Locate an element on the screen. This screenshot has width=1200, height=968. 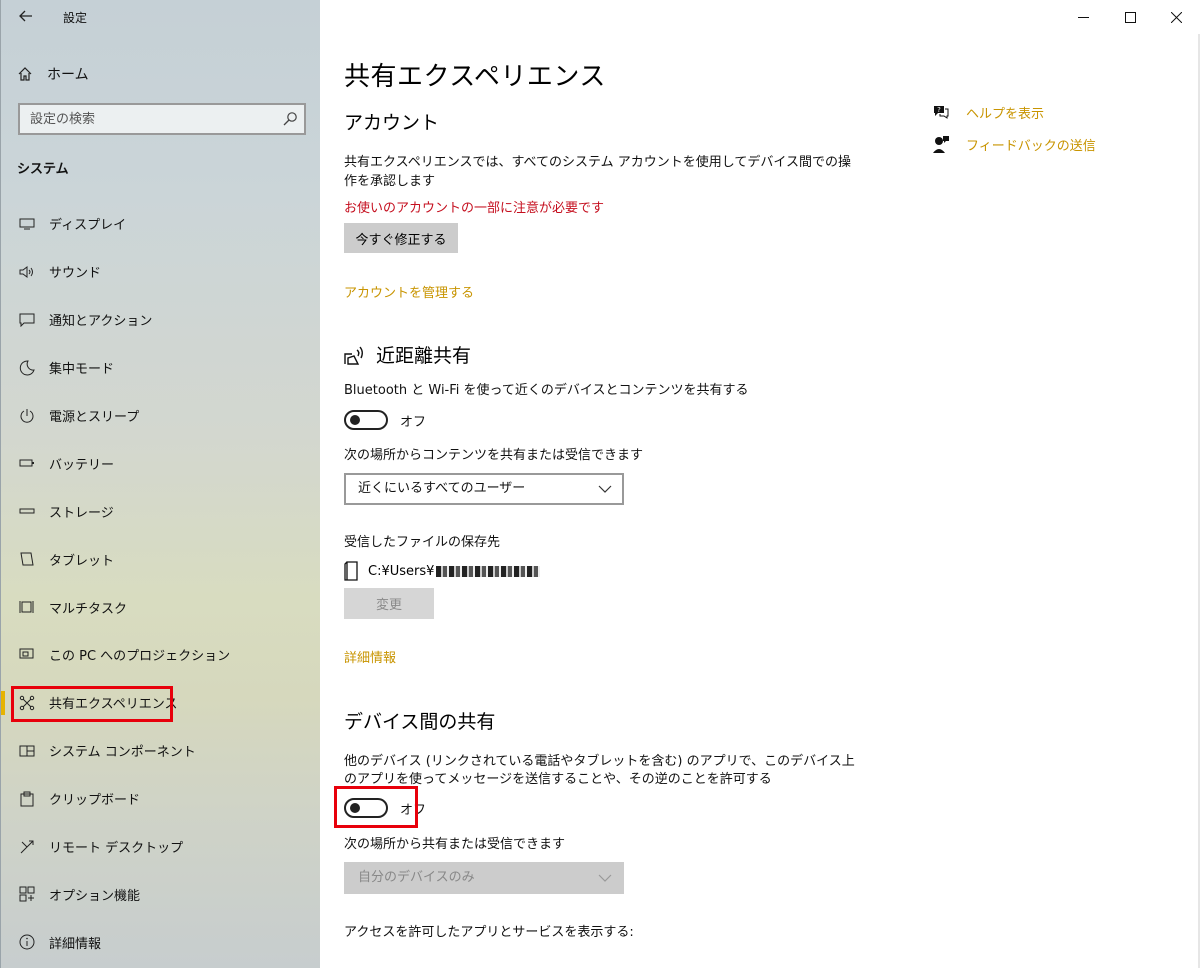
save-path-row: C:¥Users¥ is located at coordinates (442, 571).